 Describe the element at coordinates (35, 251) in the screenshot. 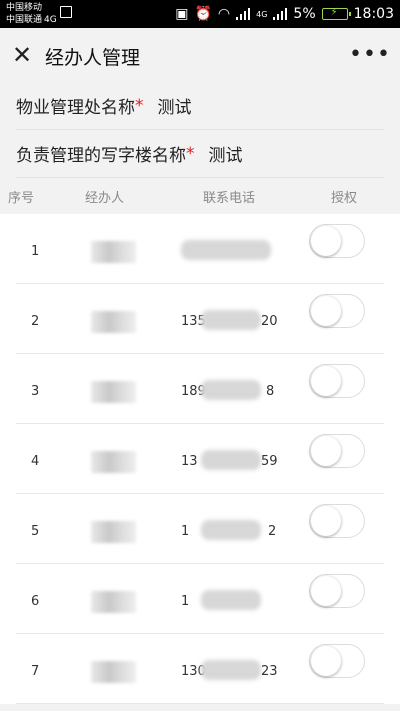

I see `row-index: 1` at that location.